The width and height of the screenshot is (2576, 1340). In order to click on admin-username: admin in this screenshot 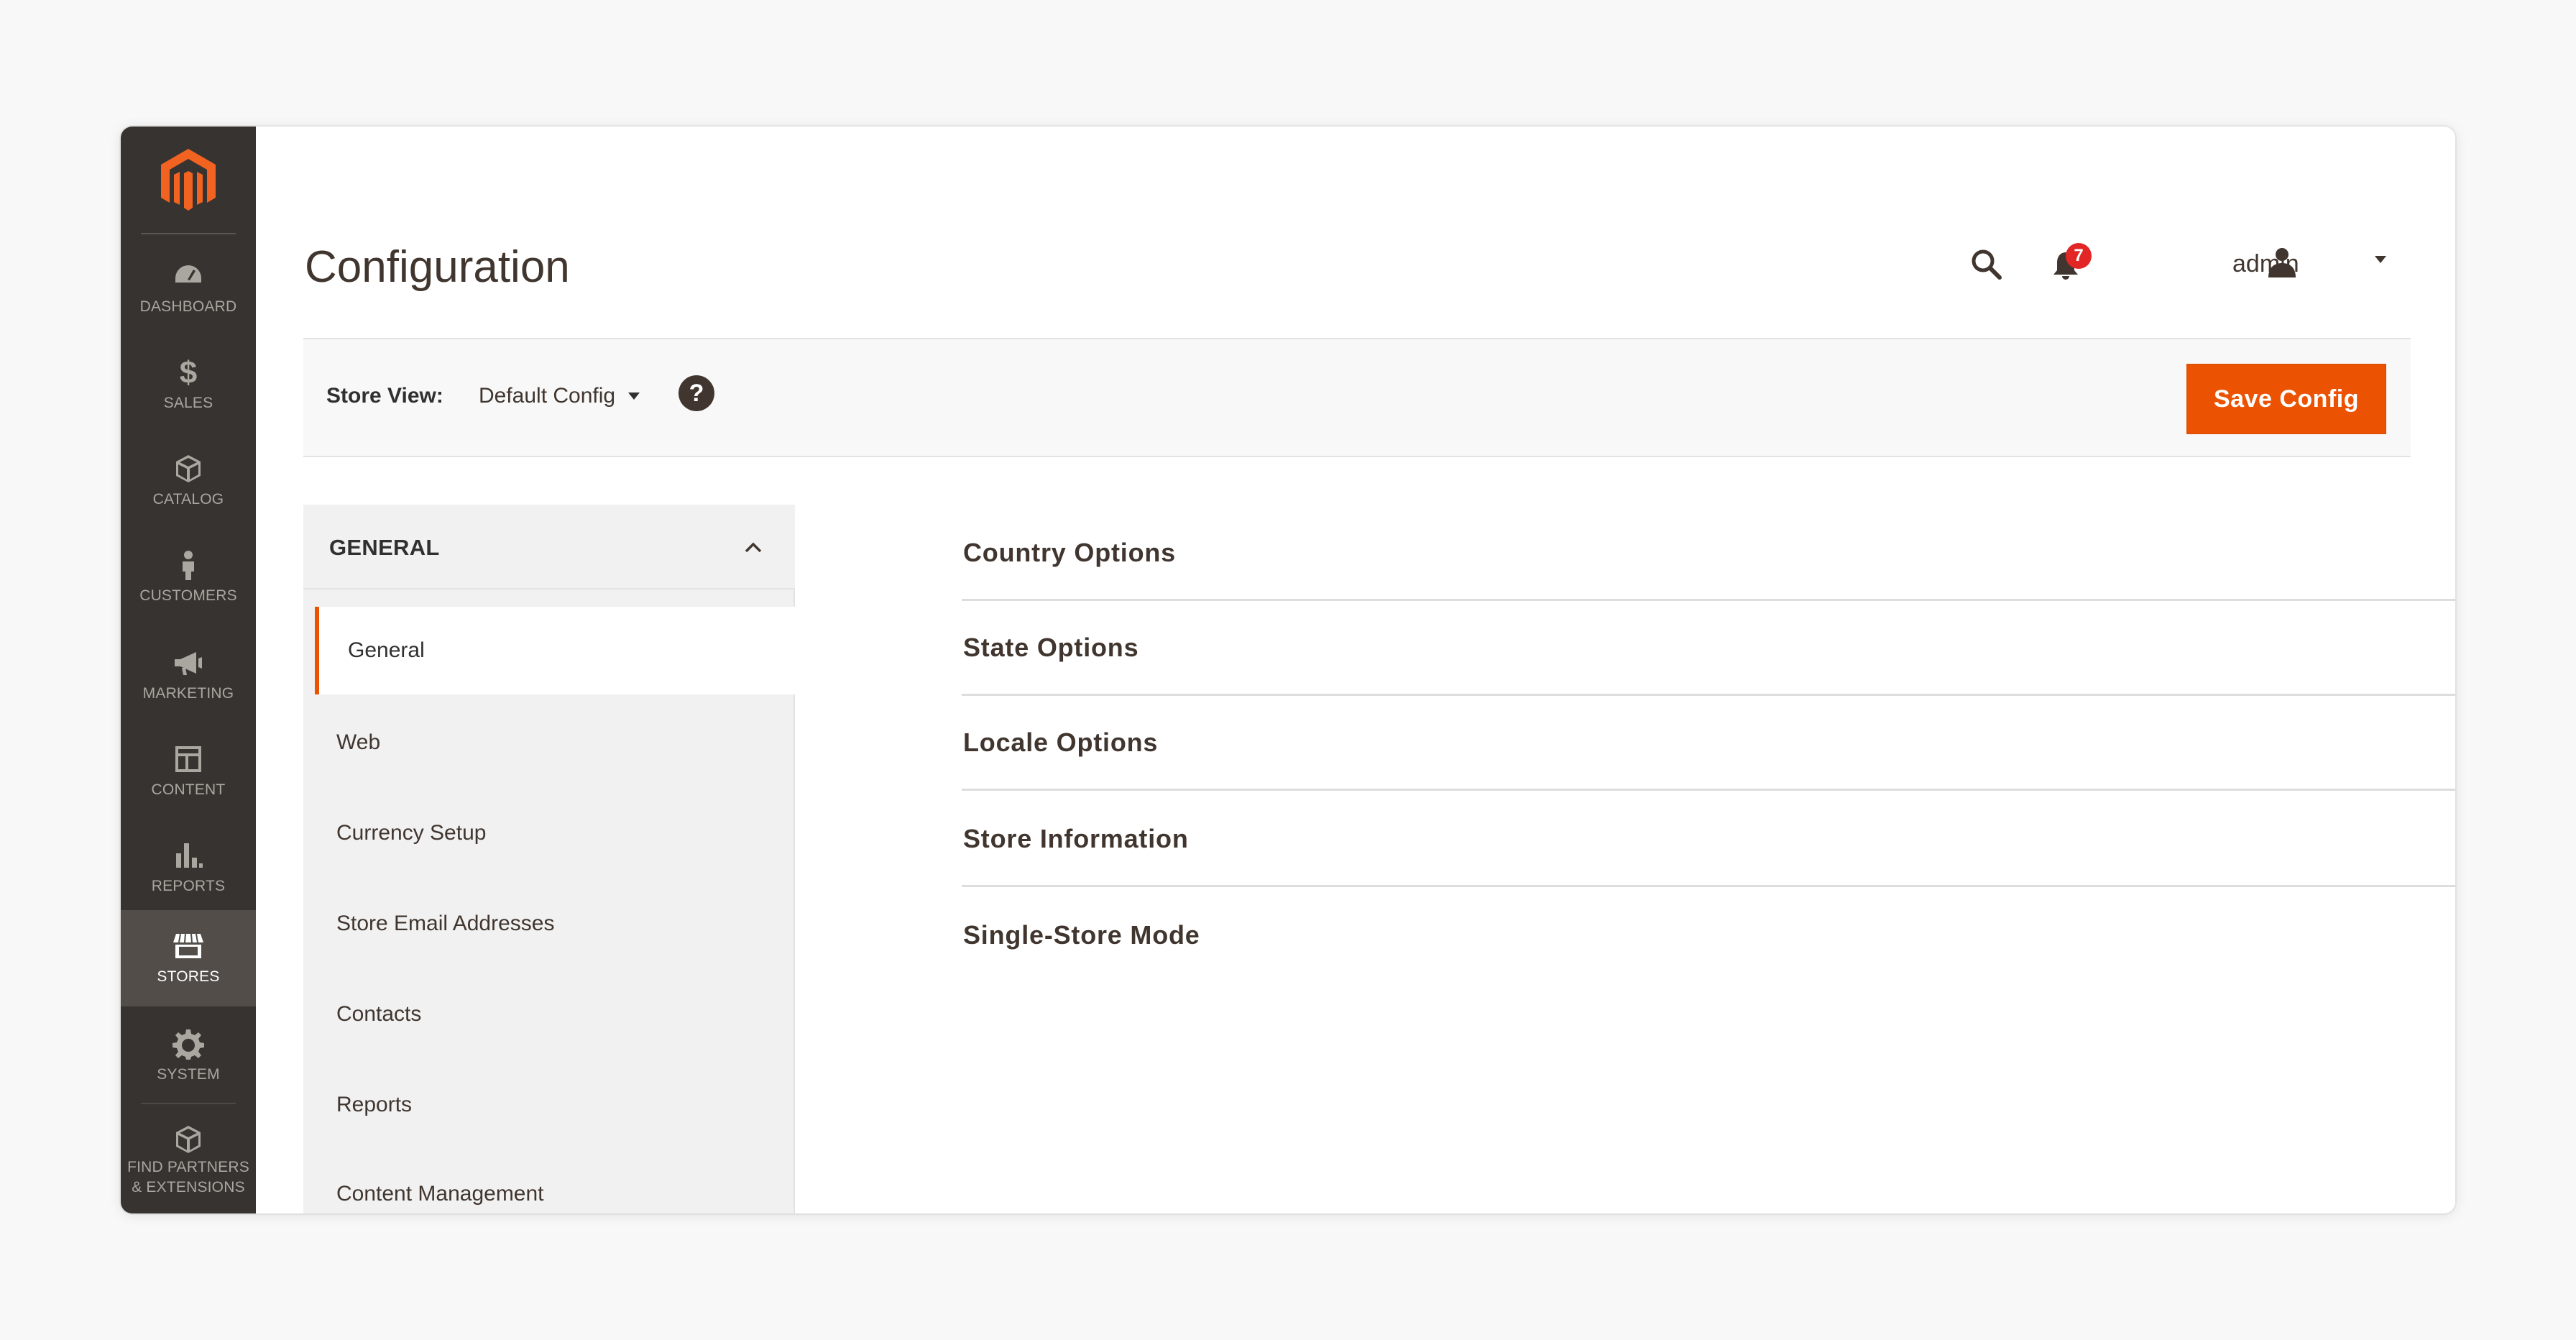, I will do `click(2265, 264)`.